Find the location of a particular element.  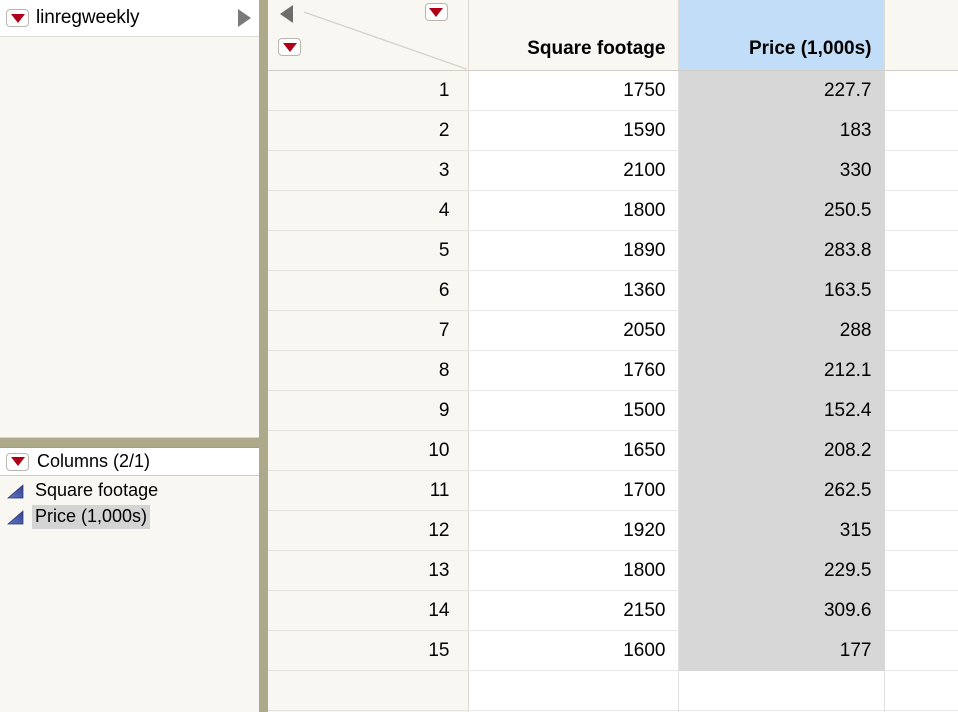

column-list-item-square-footage: Square footage is located at coordinates (129, 491).